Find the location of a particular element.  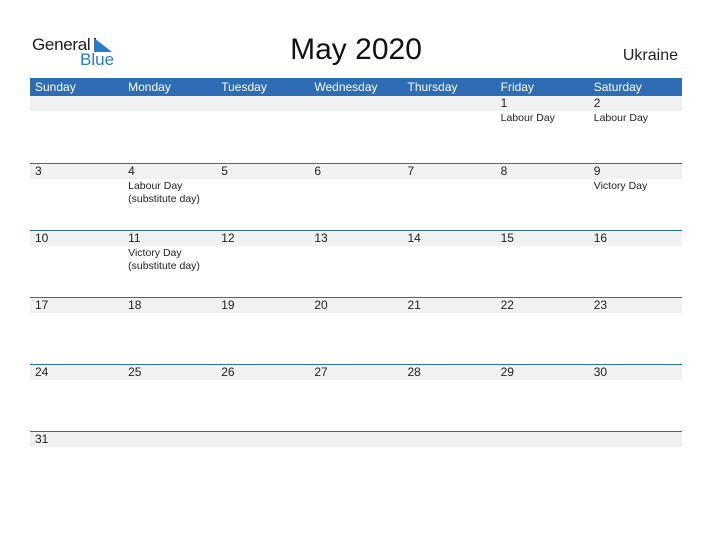

holiday-label: Victory Day is located at coordinates (620, 186).